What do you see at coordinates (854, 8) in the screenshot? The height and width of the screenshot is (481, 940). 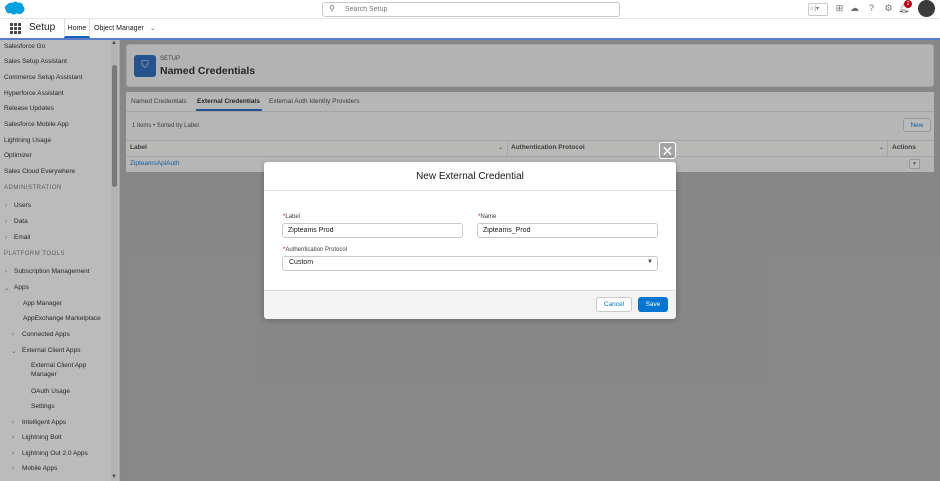 I see `trailhead-icon: ☁` at bounding box center [854, 8].